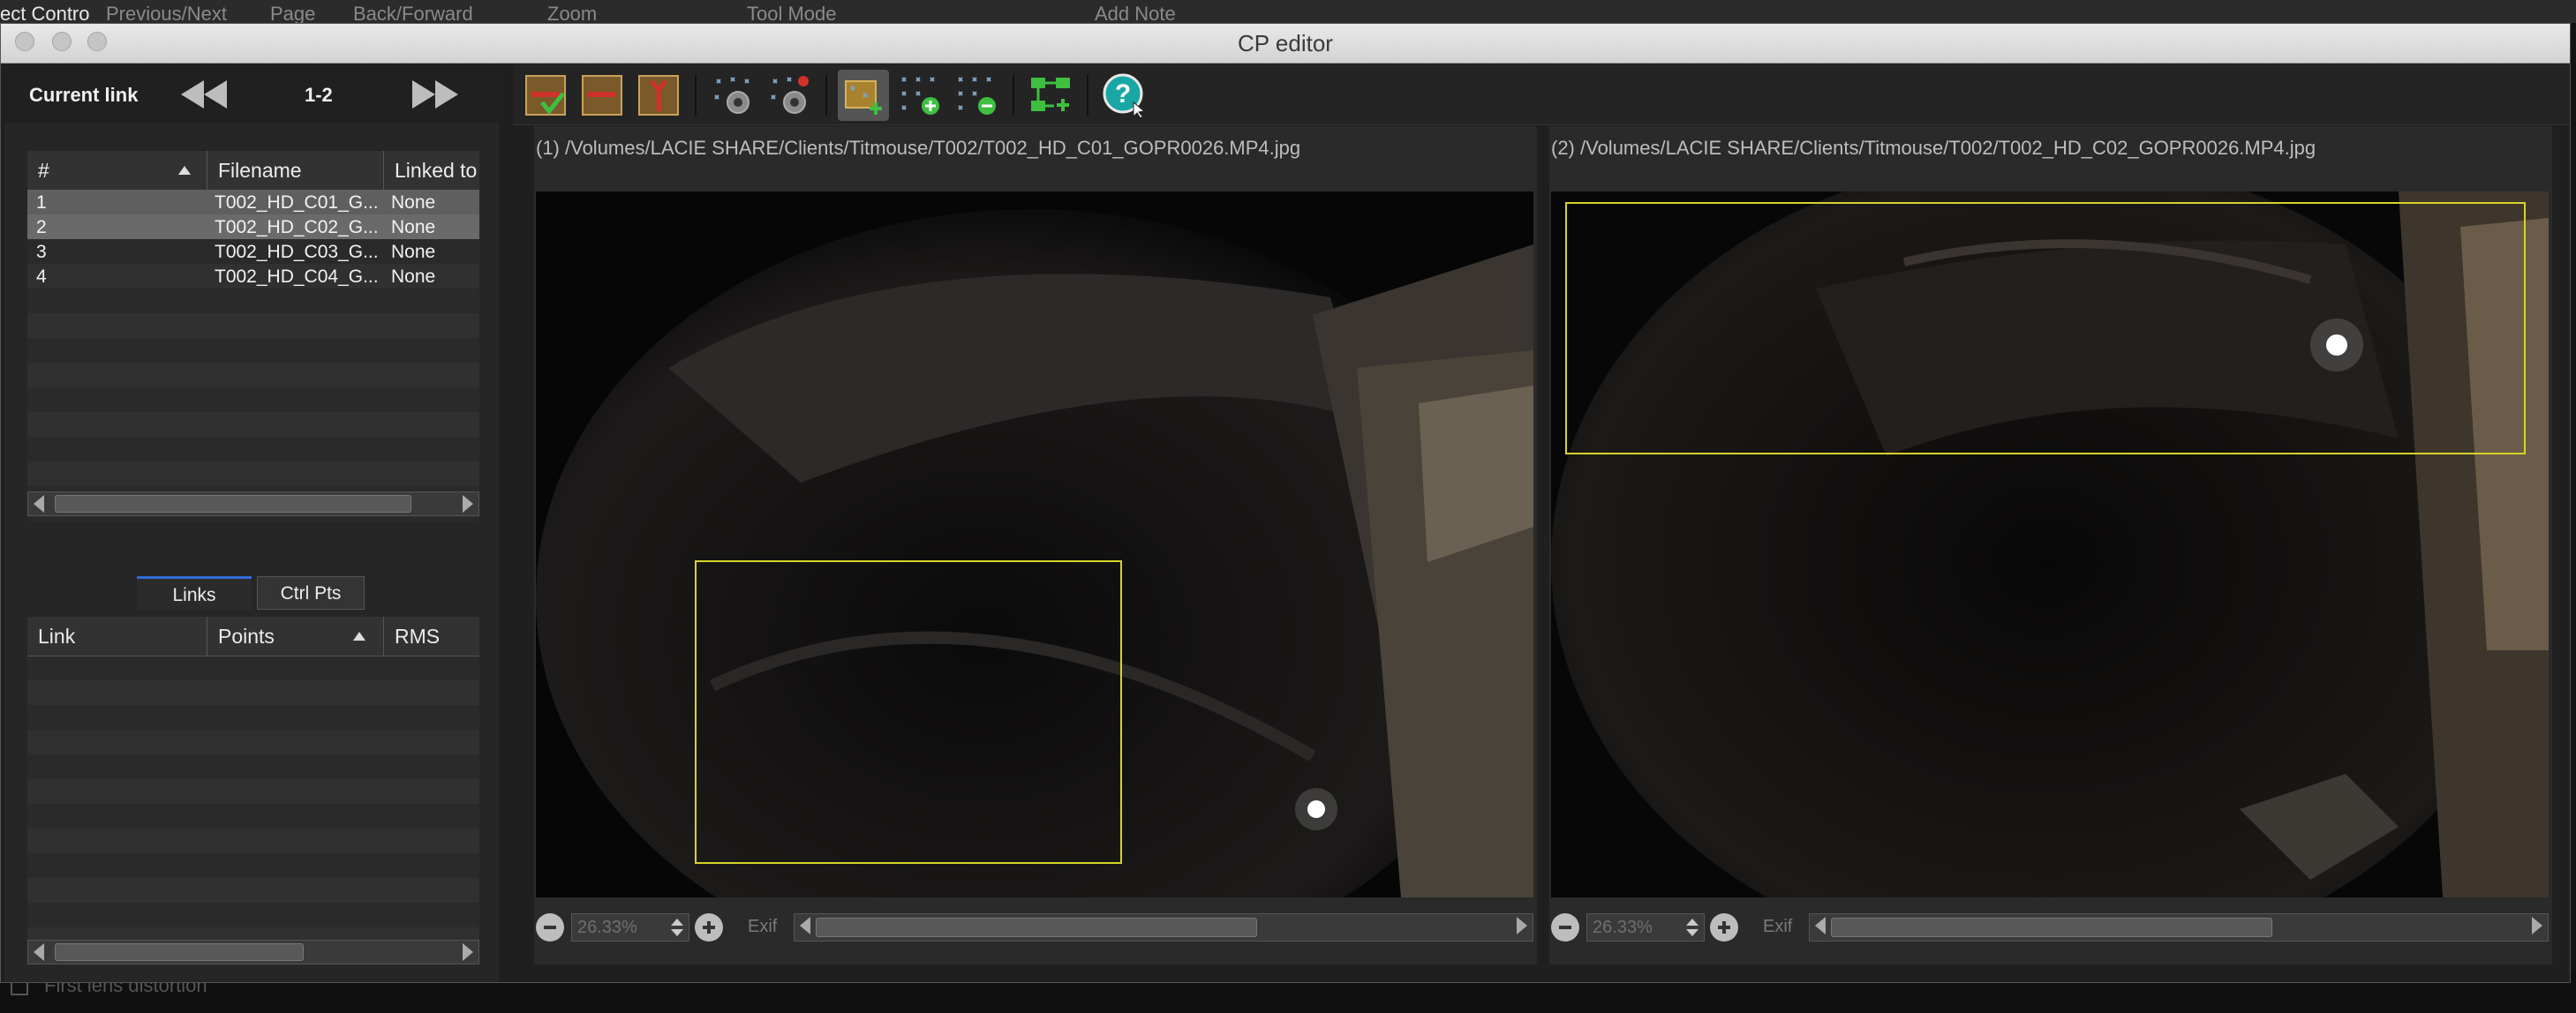  I want to click on help-icon: ?, so click(1125, 95).